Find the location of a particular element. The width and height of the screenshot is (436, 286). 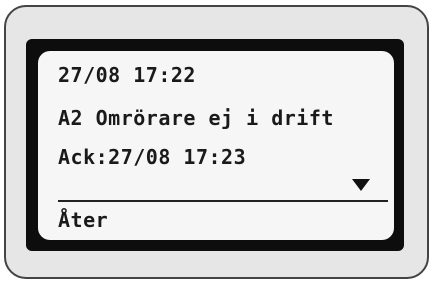

alarm-message: A2 Omrörare ej i drift is located at coordinates (196, 118).